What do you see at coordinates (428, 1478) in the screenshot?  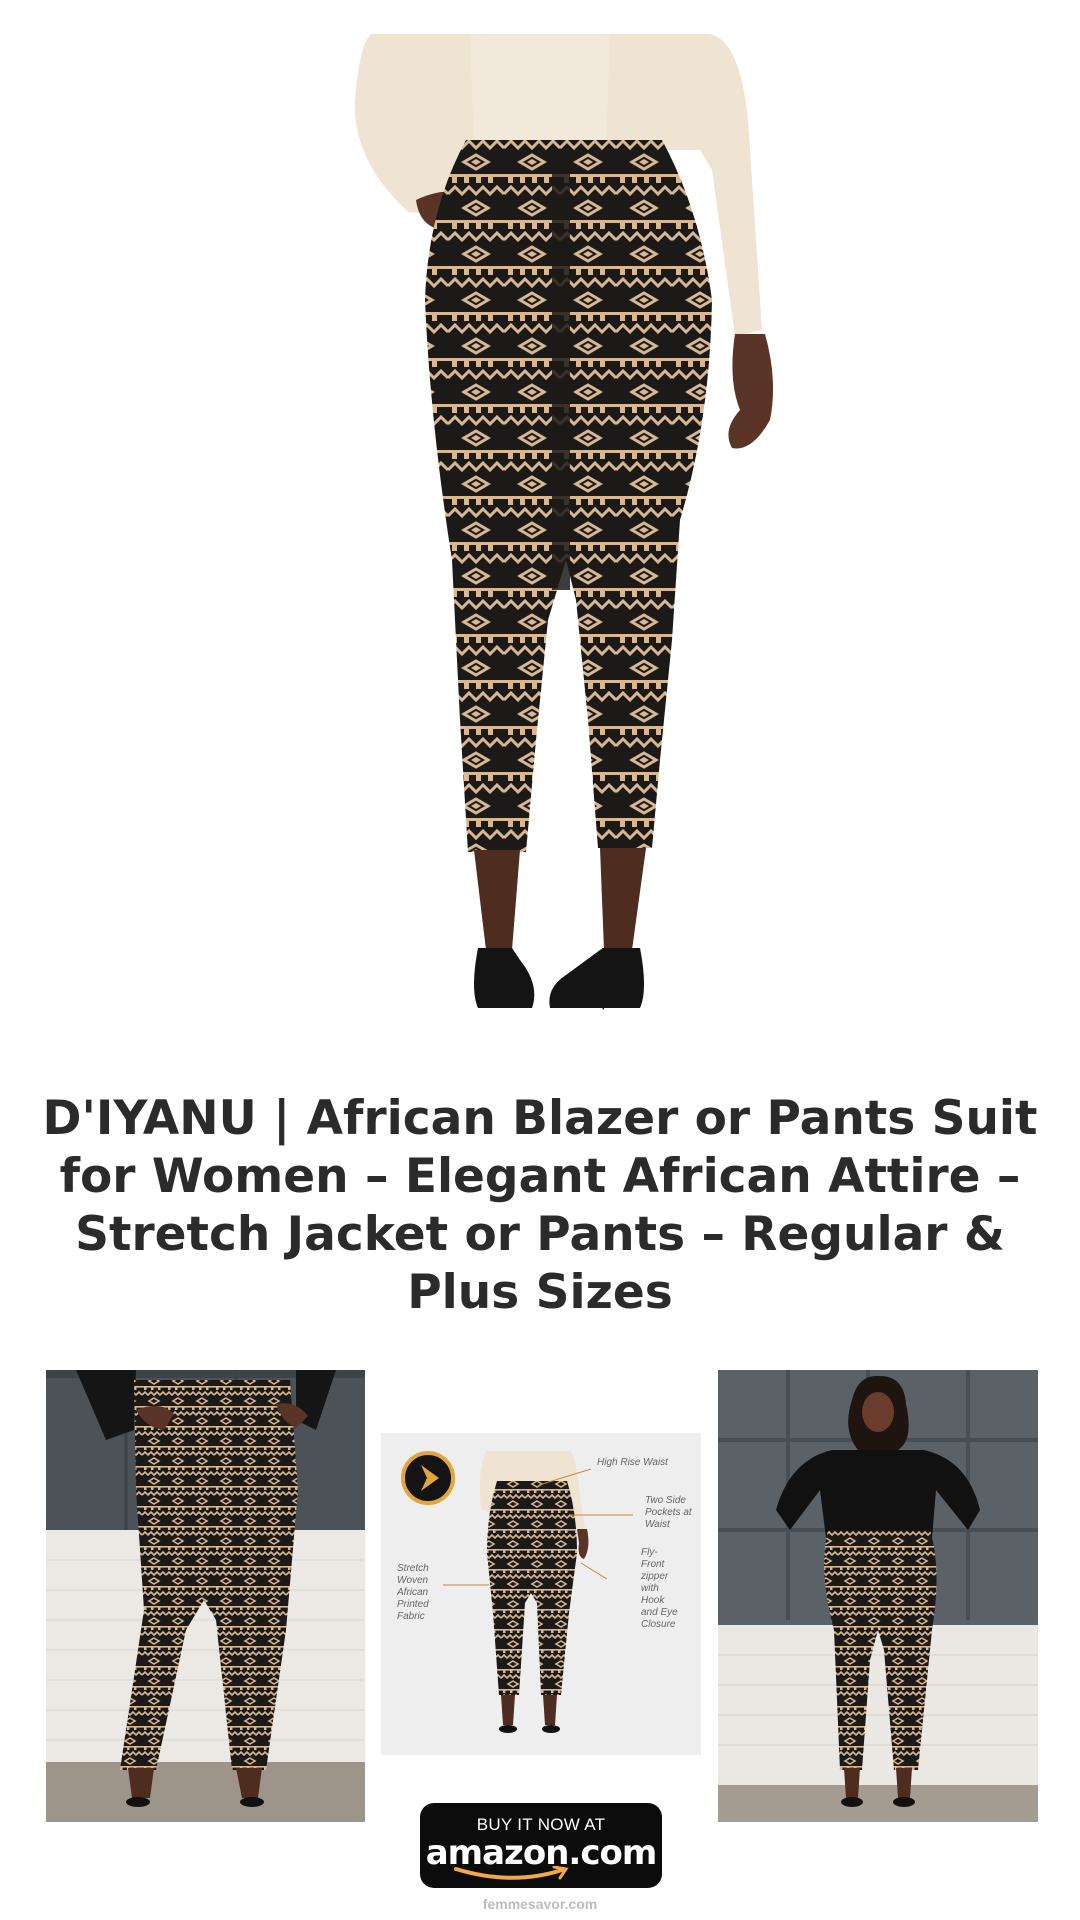 I see `play-icon` at bounding box center [428, 1478].